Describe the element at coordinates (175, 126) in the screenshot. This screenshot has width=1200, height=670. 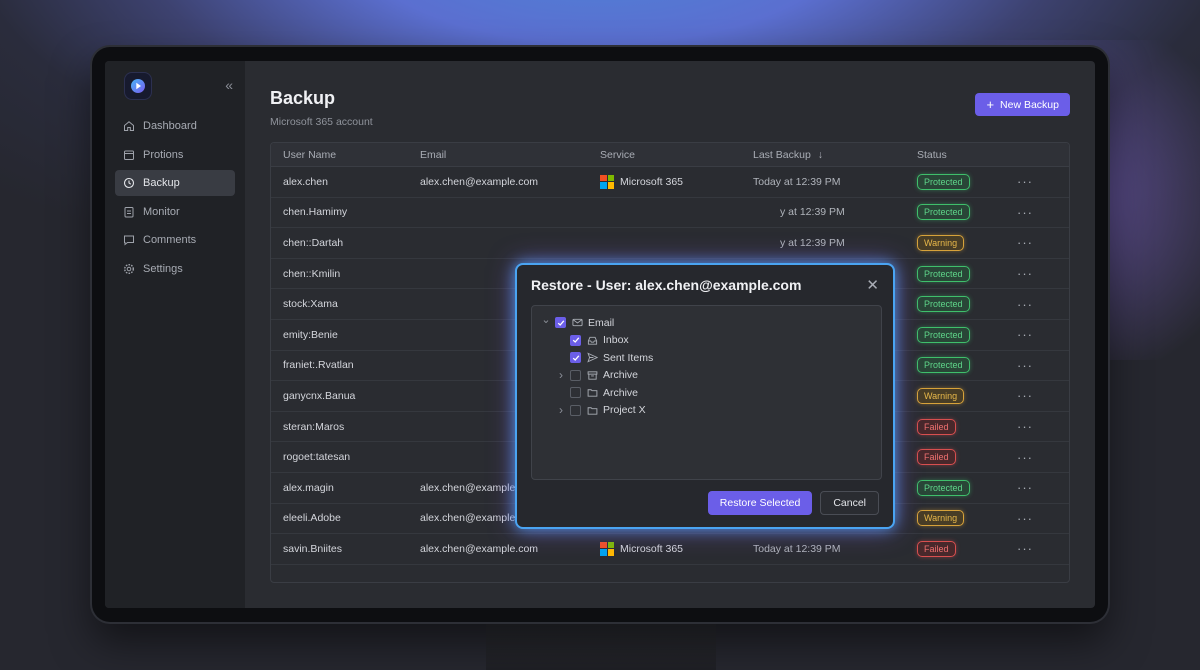
I see `sidebar-item-dashboard: Dashboard` at that location.